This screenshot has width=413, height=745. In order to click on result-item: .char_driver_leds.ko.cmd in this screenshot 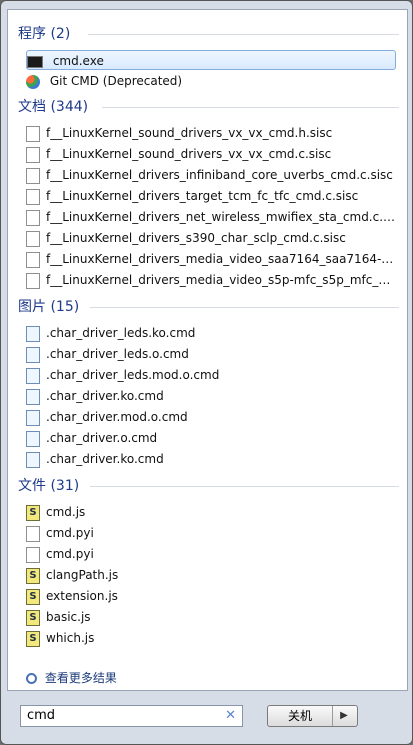, I will do `click(211, 333)`.